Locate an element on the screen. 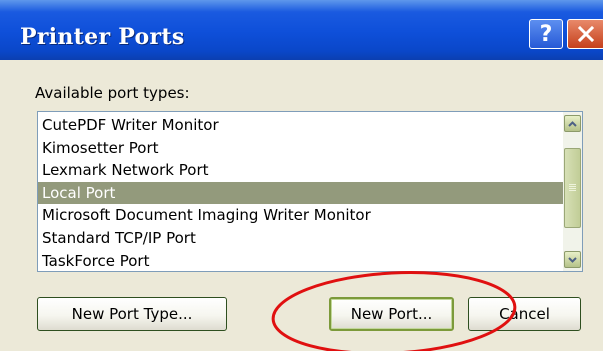 The image size is (603, 351). list-item: Local Port is located at coordinates (300, 193).